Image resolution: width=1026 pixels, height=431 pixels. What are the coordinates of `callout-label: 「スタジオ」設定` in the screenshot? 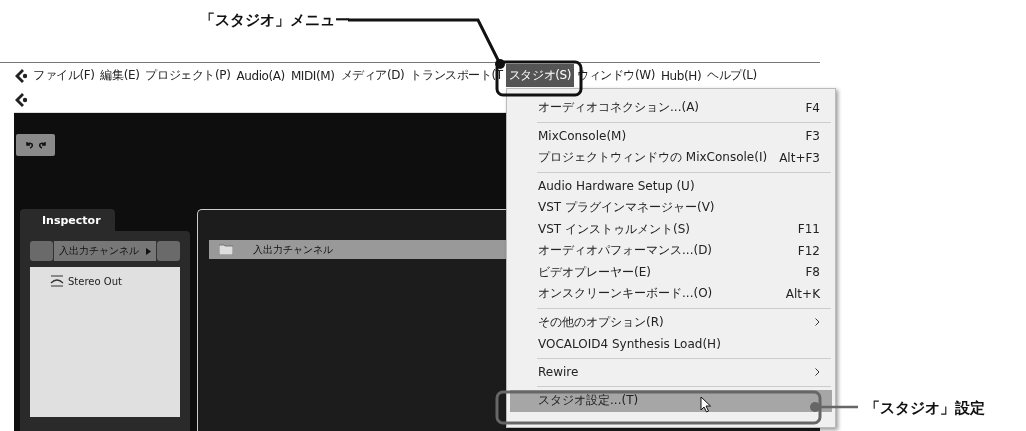 It's located at (925, 408).